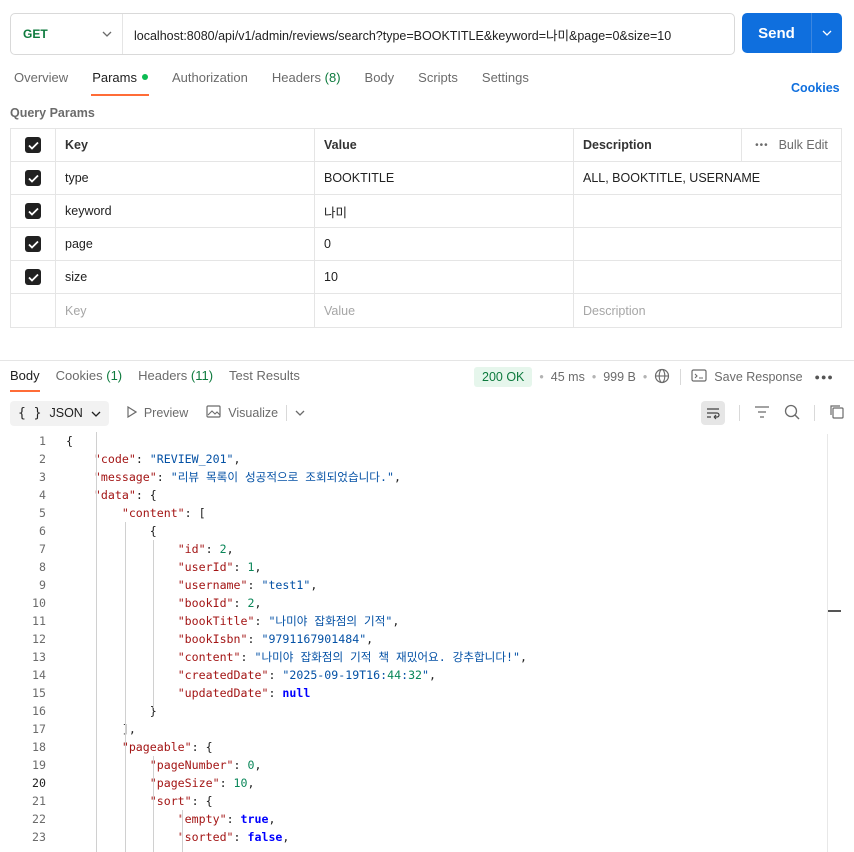 This screenshot has width=854, height=852. What do you see at coordinates (244, 693) in the screenshot?
I see `code-text: "updatedDate": null` at bounding box center [244, 693].